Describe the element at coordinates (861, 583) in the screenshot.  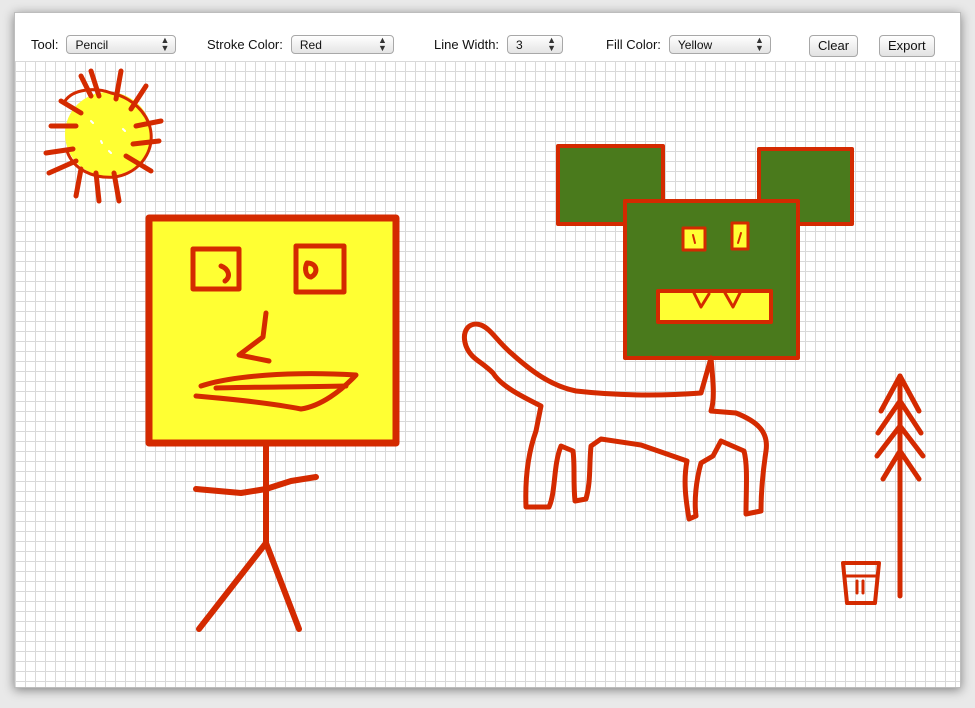
I see `bucket-drawing` at that location.